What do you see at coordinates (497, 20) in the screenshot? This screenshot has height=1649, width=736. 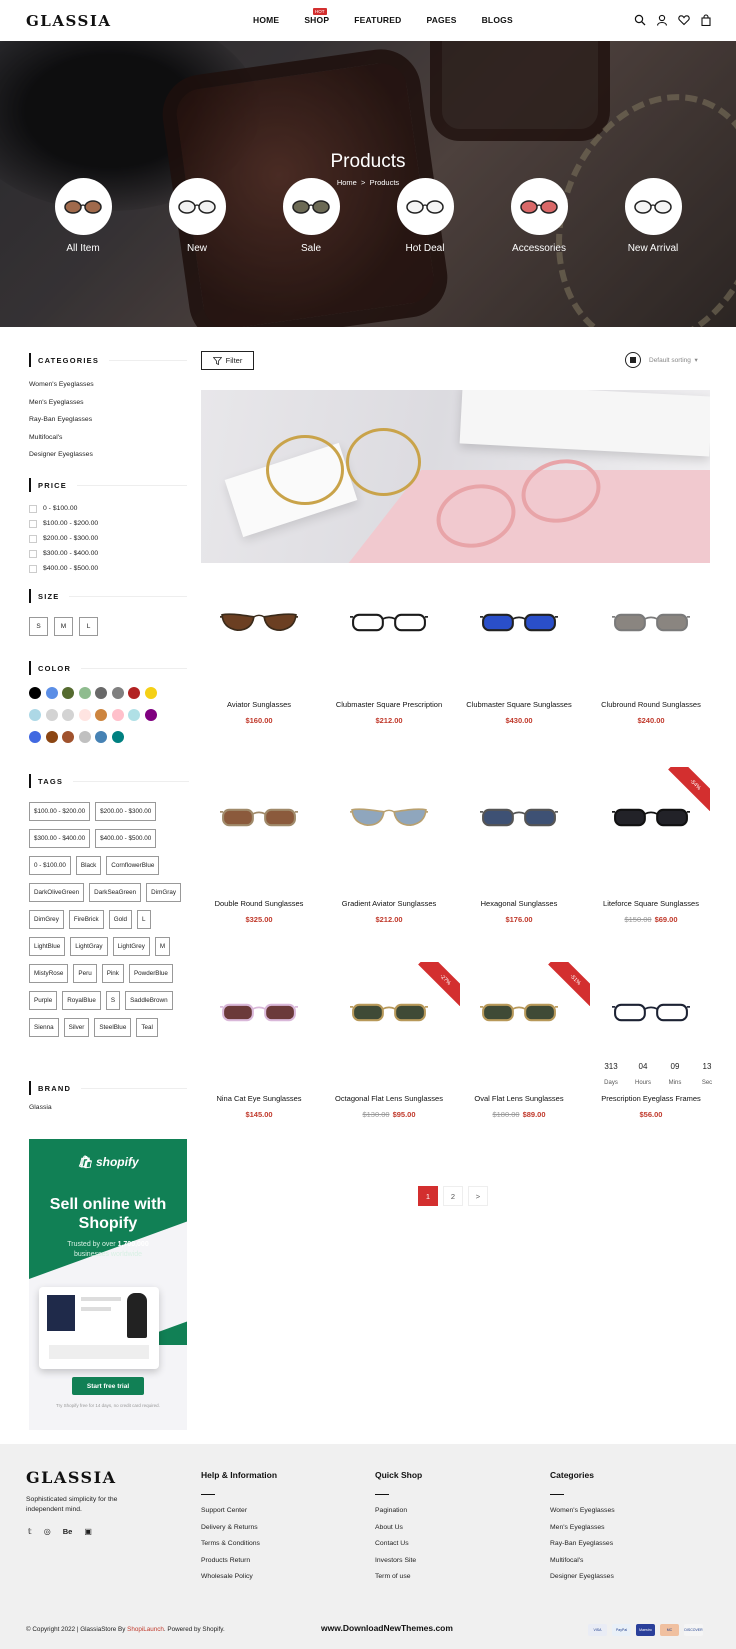 I see `nav-blogs: BLOGS` at bounding box center [497, 20].